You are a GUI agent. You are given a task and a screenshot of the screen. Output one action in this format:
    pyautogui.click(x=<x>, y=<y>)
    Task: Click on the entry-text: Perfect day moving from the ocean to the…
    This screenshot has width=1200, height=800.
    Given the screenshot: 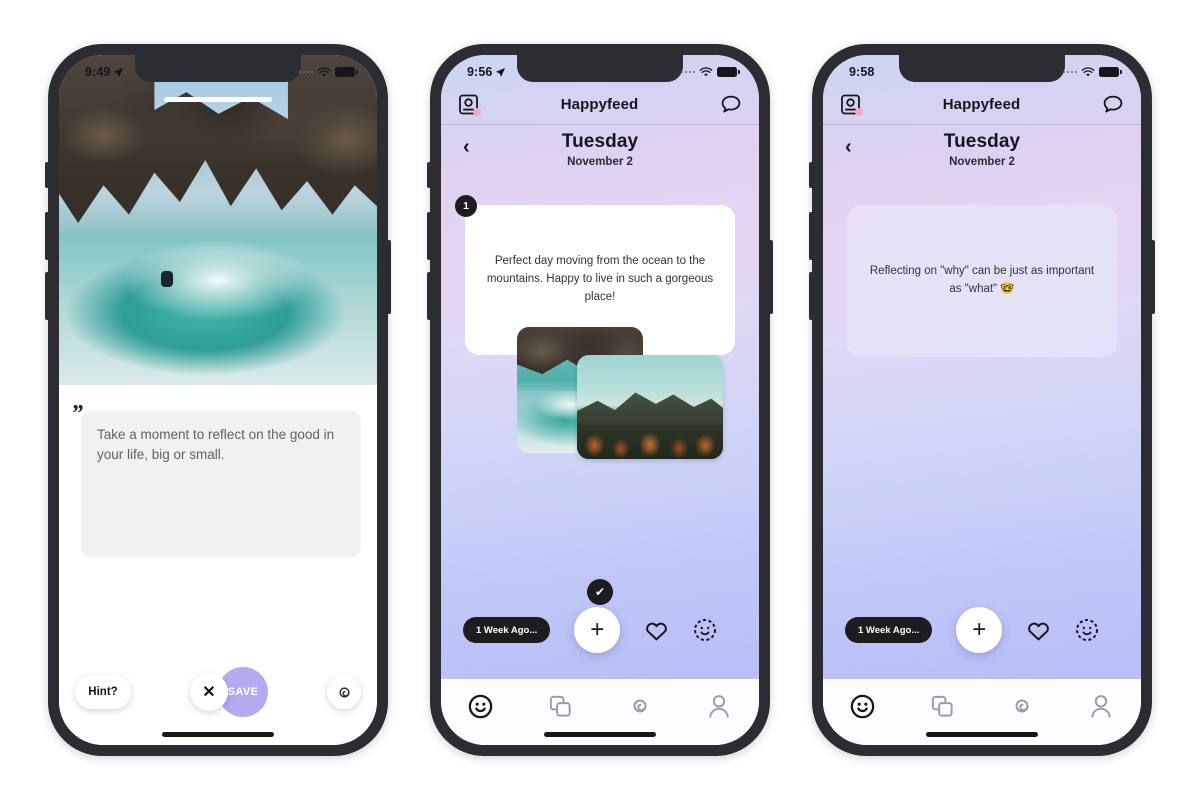 What is the action you would take?
    pyautogui.click(x=600, y=279)
    